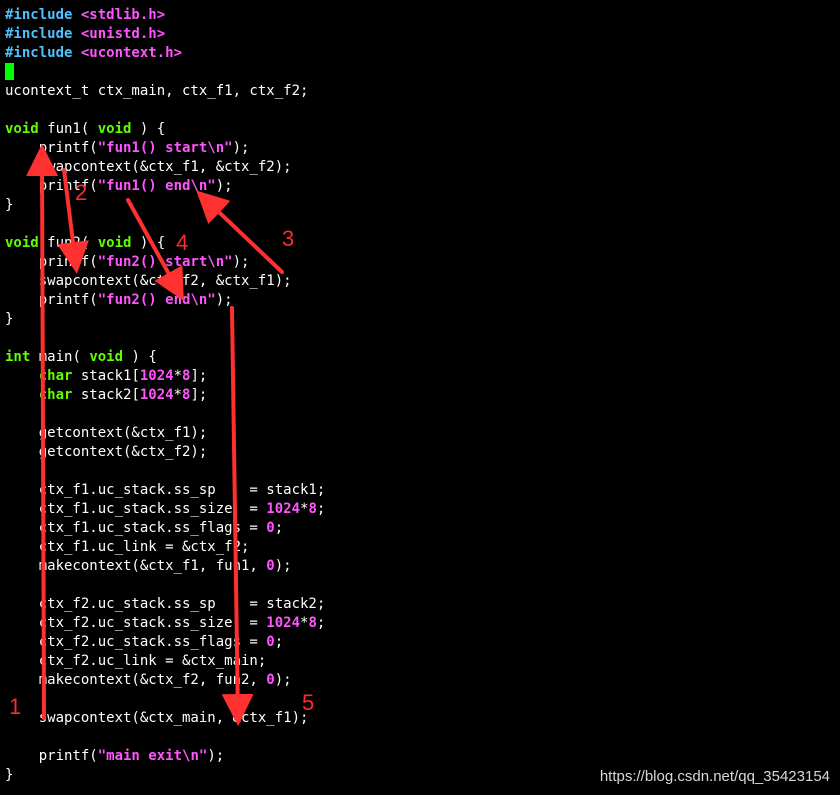  What do you see at coordinates (420, 547) in the screenshot?
I see `code-line: ctx_f1.uc_link = &ctx_f2;` at bounding box center [420, 547].